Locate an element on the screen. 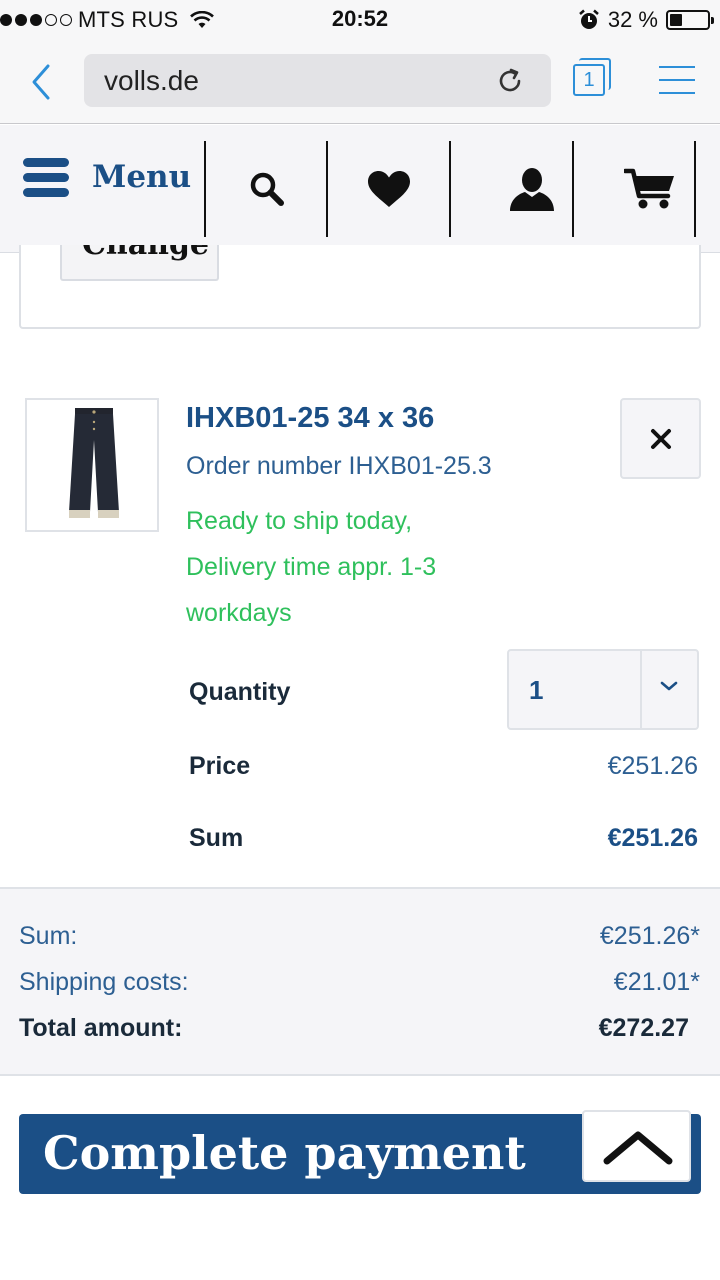 Image resolution: width=720 pixels, height=1280 pixels. site-menu-button: Menu is located at coordinates (102, 181).